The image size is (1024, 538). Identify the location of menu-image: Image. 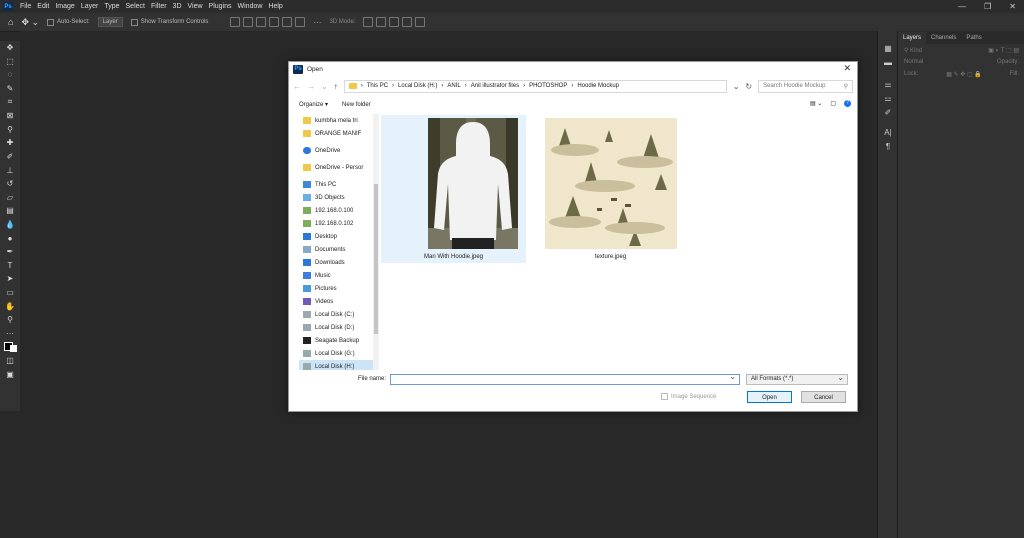
(64, 6).